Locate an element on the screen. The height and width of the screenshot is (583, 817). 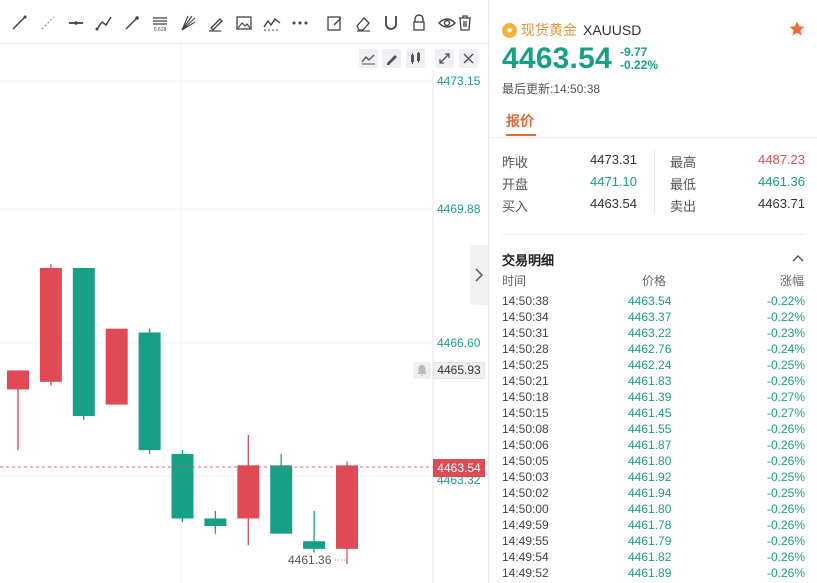
ask-label: 卖出 is located at coordinates (683, 206).